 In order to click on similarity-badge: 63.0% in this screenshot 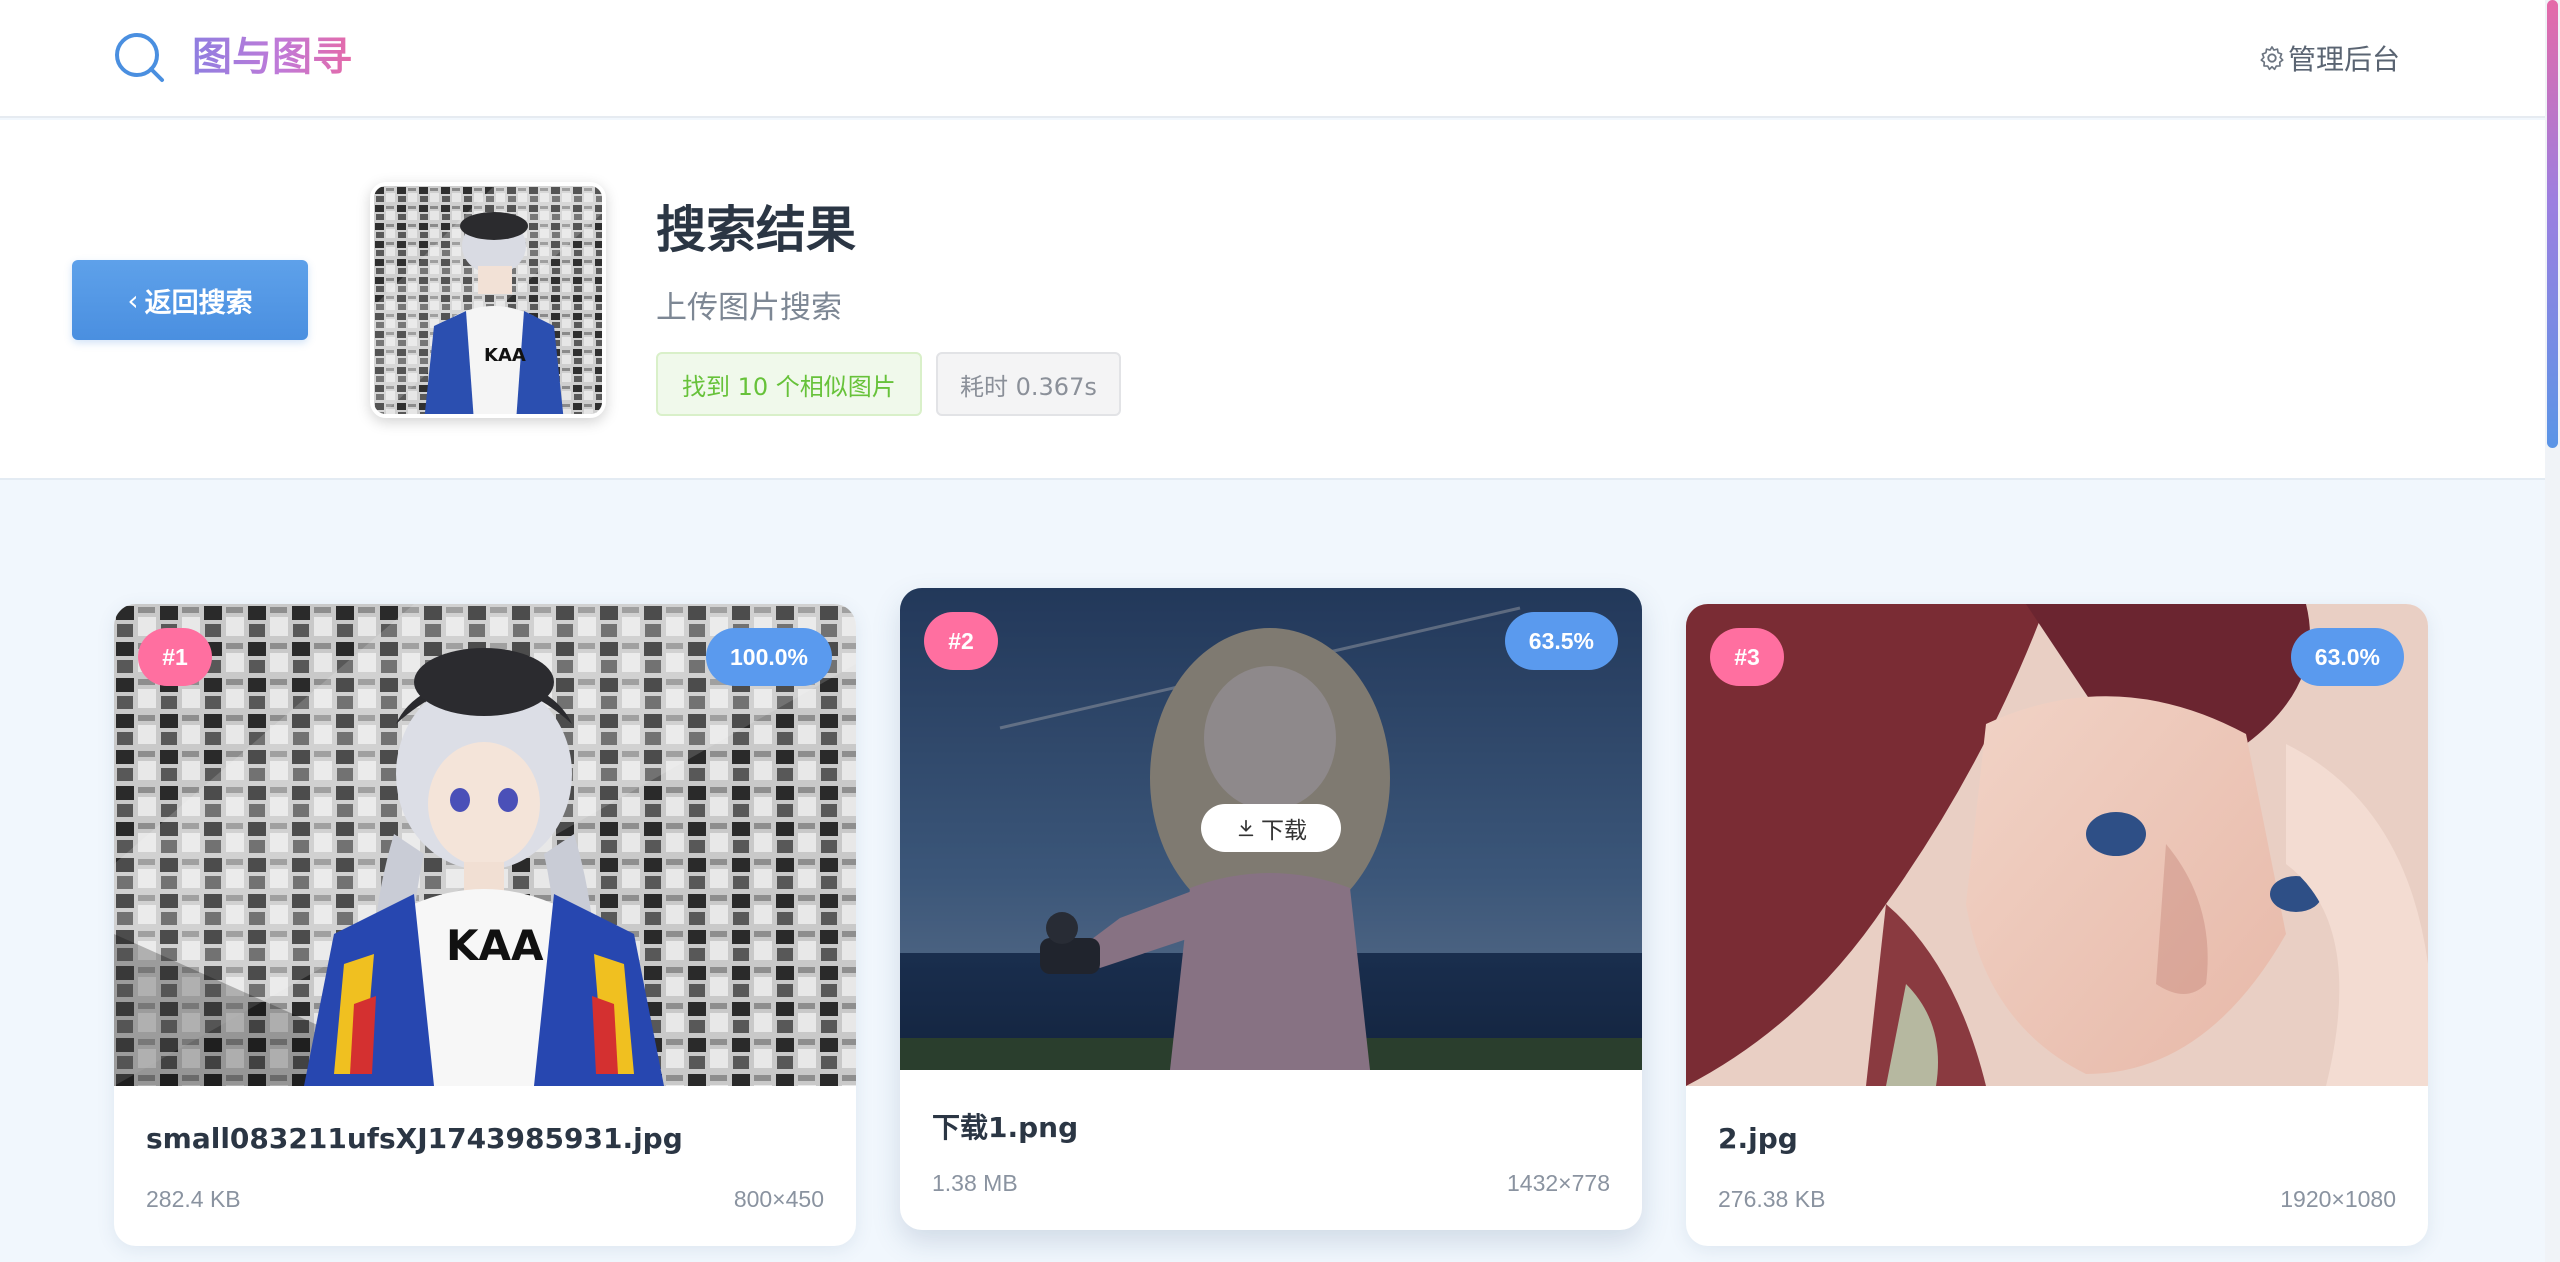, I will do `click(2347, 657)`.